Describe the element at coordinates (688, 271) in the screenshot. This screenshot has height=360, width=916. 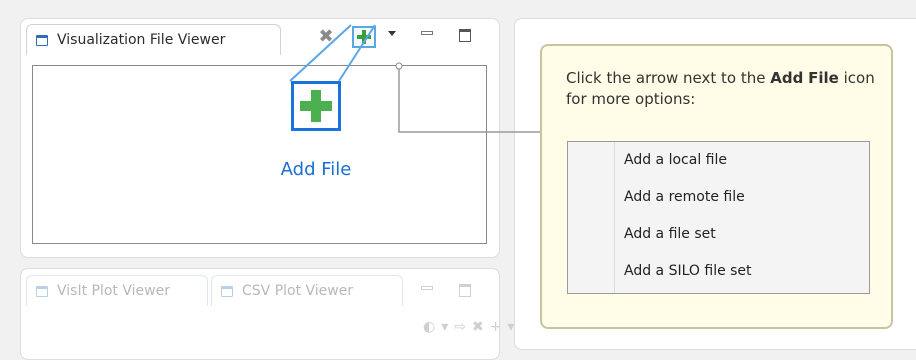
I see `menu-item-add-silo-file-set: Add a SILO file set` at that location.